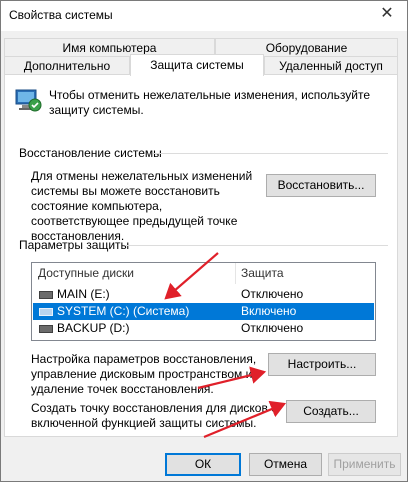 This screenshot has width=408, height=482. I want to click on arrow-to-configure, so click(232, 378).